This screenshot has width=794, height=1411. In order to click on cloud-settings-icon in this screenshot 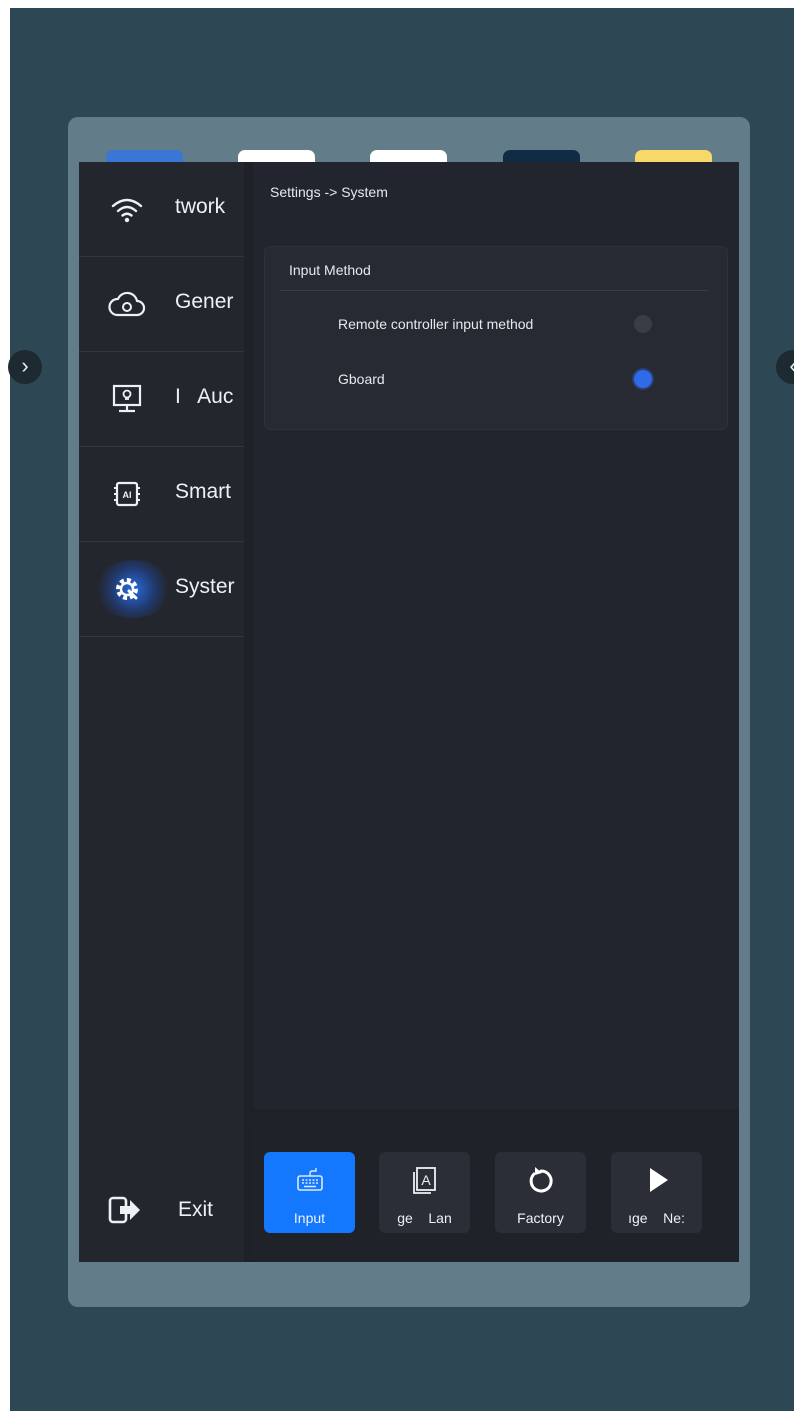, I will do `click(127, 304)`.